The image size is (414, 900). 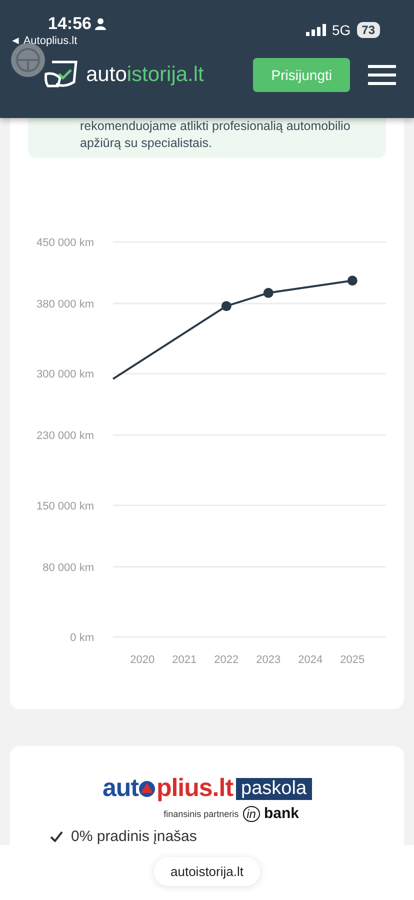 I want to click on axis-label: 300 000 km, so click(x=65, y=374).